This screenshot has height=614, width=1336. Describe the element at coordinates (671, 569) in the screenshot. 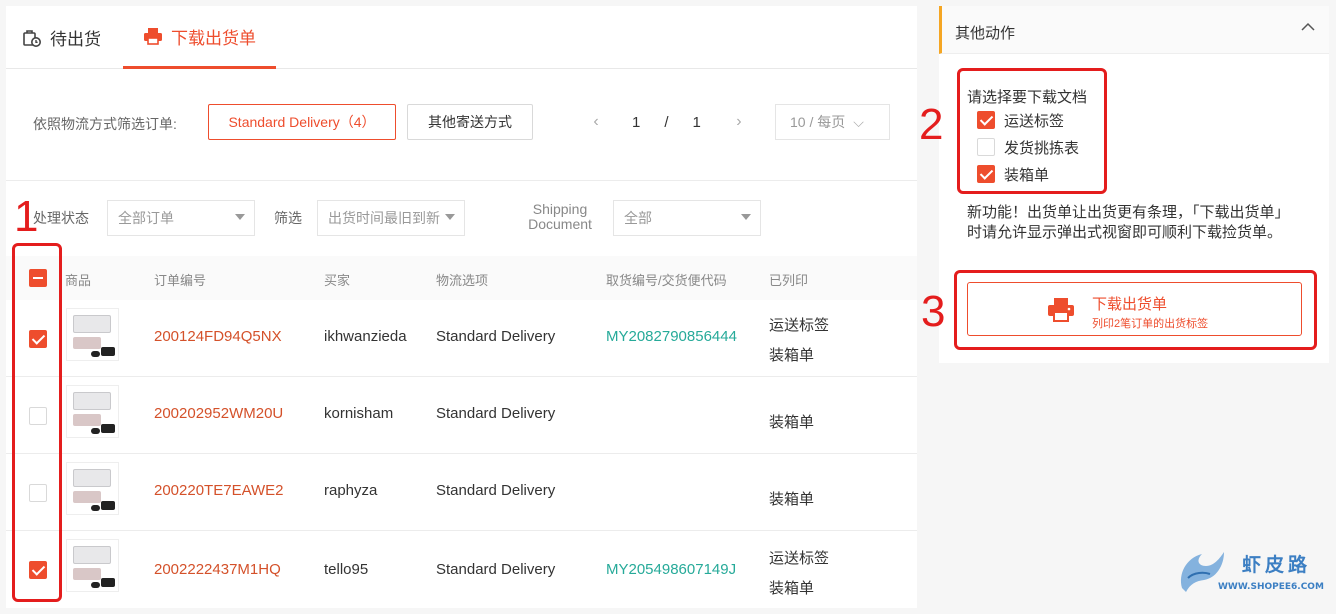

I see `tracking-number: MY205498607149J` at that location.